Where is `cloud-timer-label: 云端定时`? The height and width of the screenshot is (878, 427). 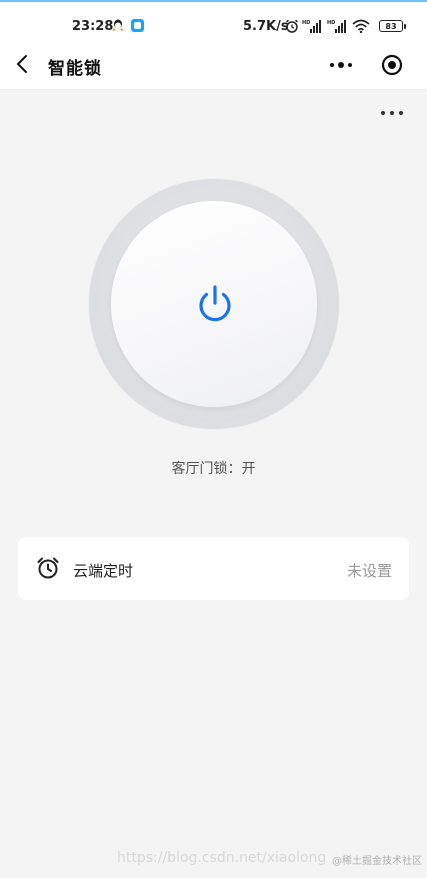
cloud-timer-label: 云端定时 is located at coordinates (103, 571).